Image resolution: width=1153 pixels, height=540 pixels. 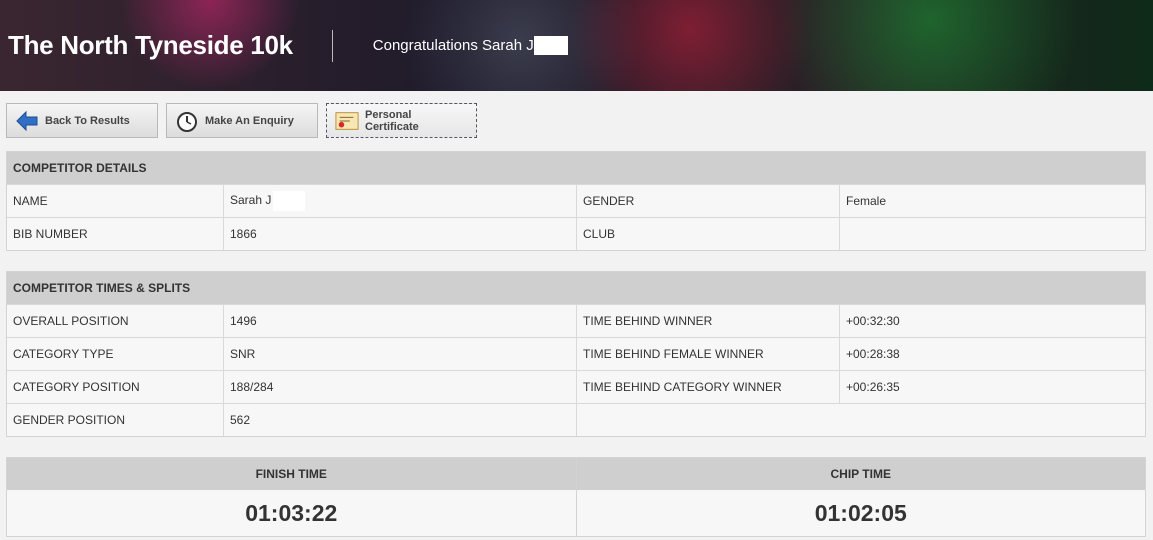 What do you see at coordinates (992, 201) in the screenshot?
I see `gender-value: Female` at bounding box center [992, 201].